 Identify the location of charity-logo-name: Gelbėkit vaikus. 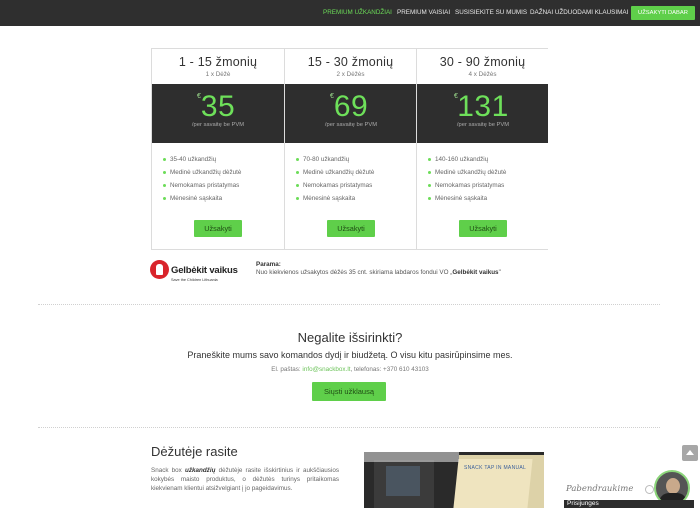
(204, 270).